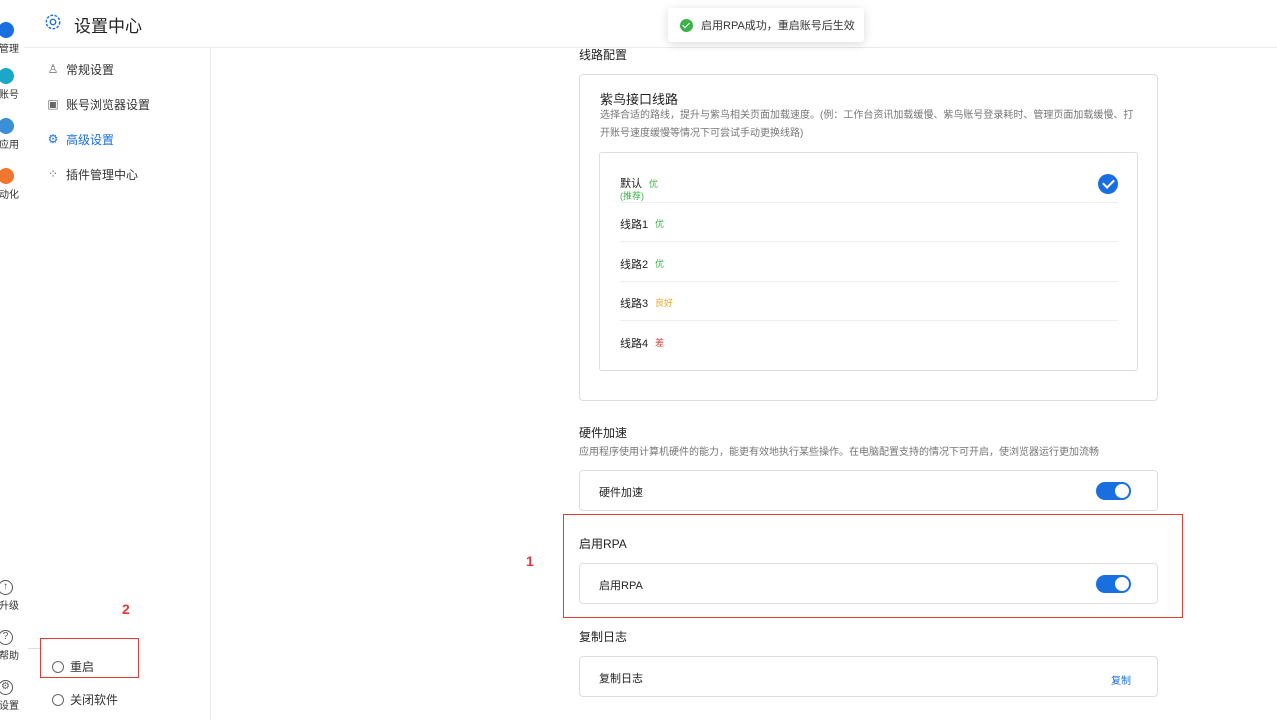 Image resolution: width=1277 pixels, height=720 pixels. I want to click on route-name: 线路4, so click(634, 344).